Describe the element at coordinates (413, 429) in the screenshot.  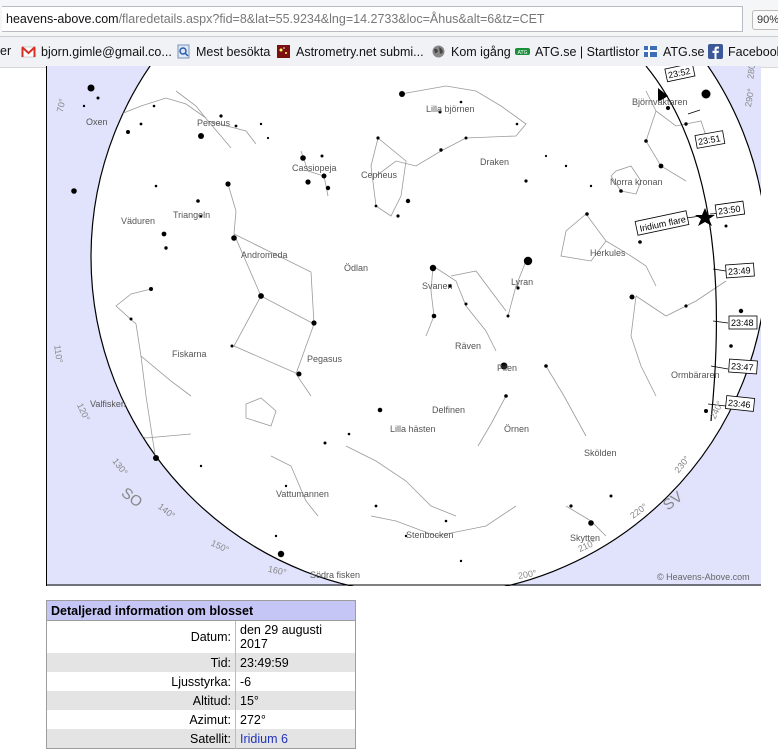
I see `constellation-label: Lilla hästen` at that location.